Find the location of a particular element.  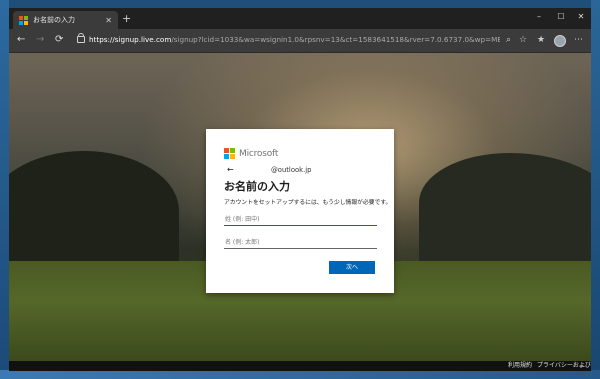

microsoft-favicon-icon is located at coordinates (23, 20).